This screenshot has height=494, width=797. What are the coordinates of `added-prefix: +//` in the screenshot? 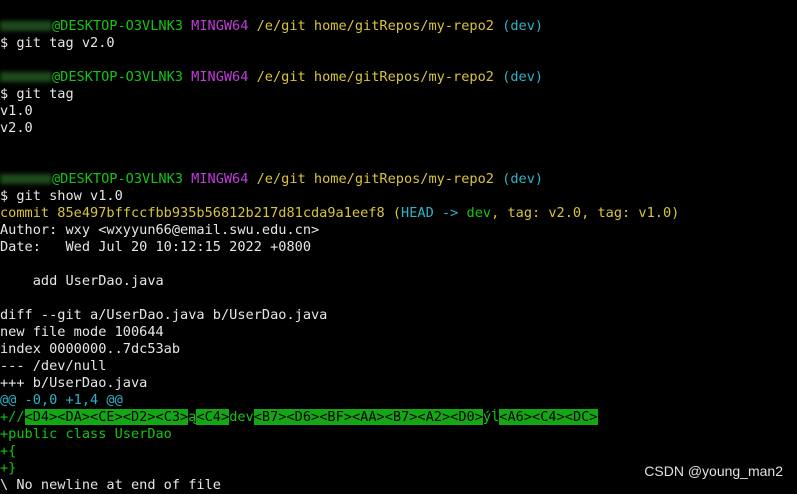 It's located at (12, 417).